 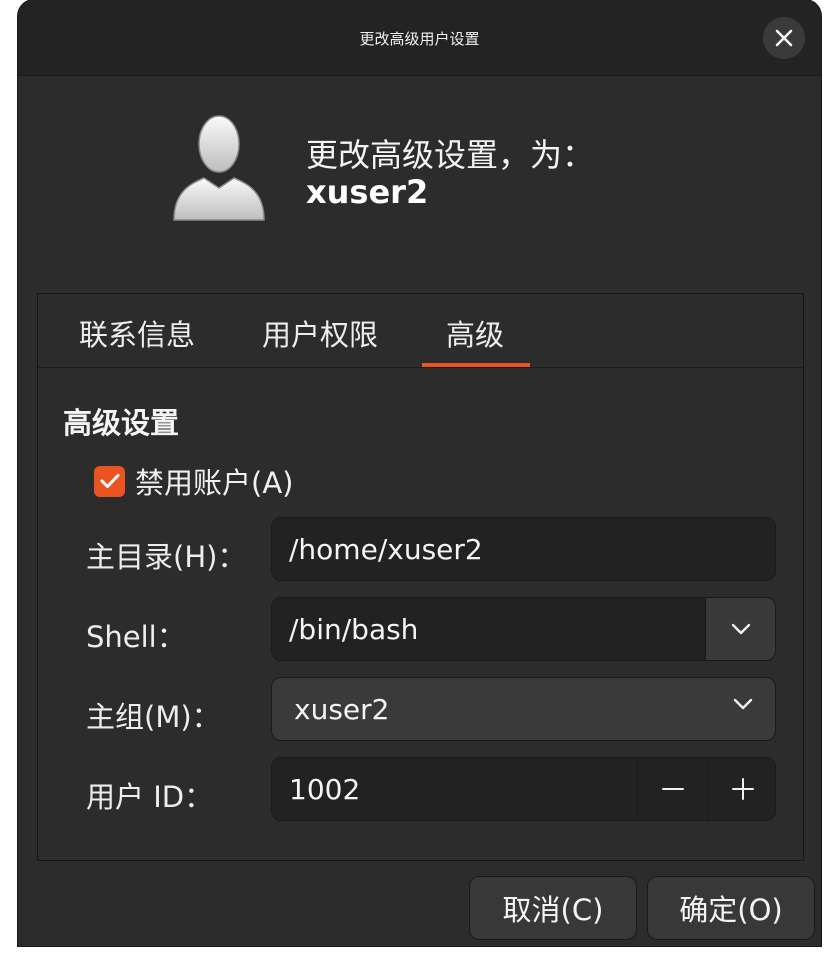 What do you see at coordinates (731, 908) in the screenshot?
I see `ok-button: 确定(O)` at bounding box center [731, 908].